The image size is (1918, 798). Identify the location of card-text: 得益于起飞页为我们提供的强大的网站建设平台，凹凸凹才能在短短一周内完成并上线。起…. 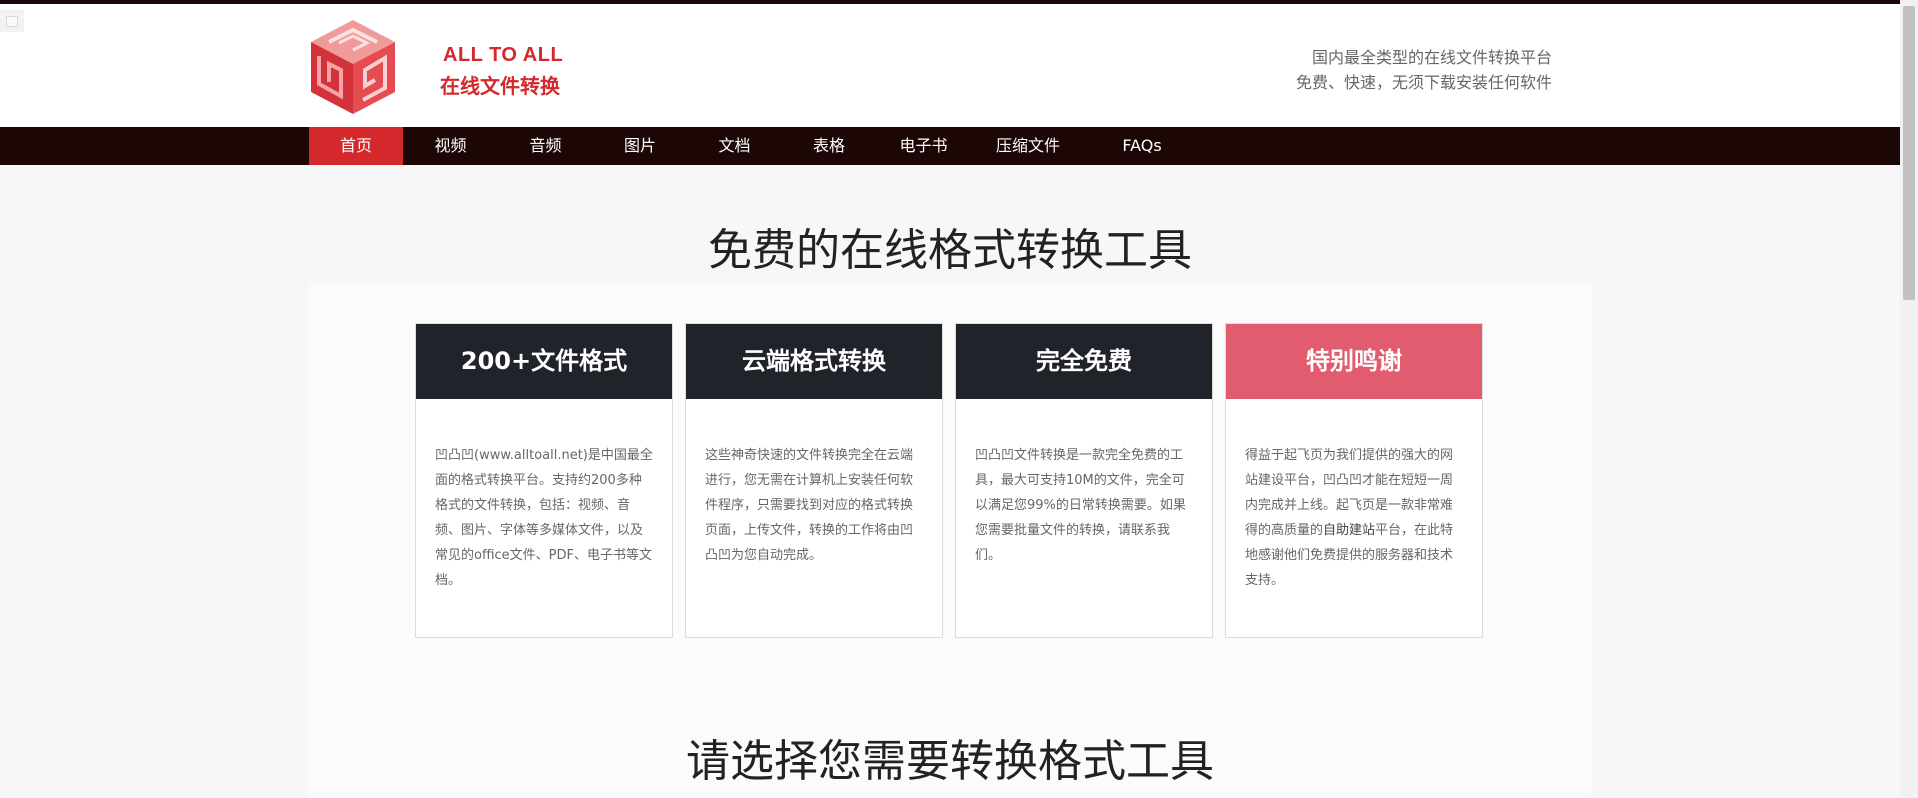
(1354, 496).